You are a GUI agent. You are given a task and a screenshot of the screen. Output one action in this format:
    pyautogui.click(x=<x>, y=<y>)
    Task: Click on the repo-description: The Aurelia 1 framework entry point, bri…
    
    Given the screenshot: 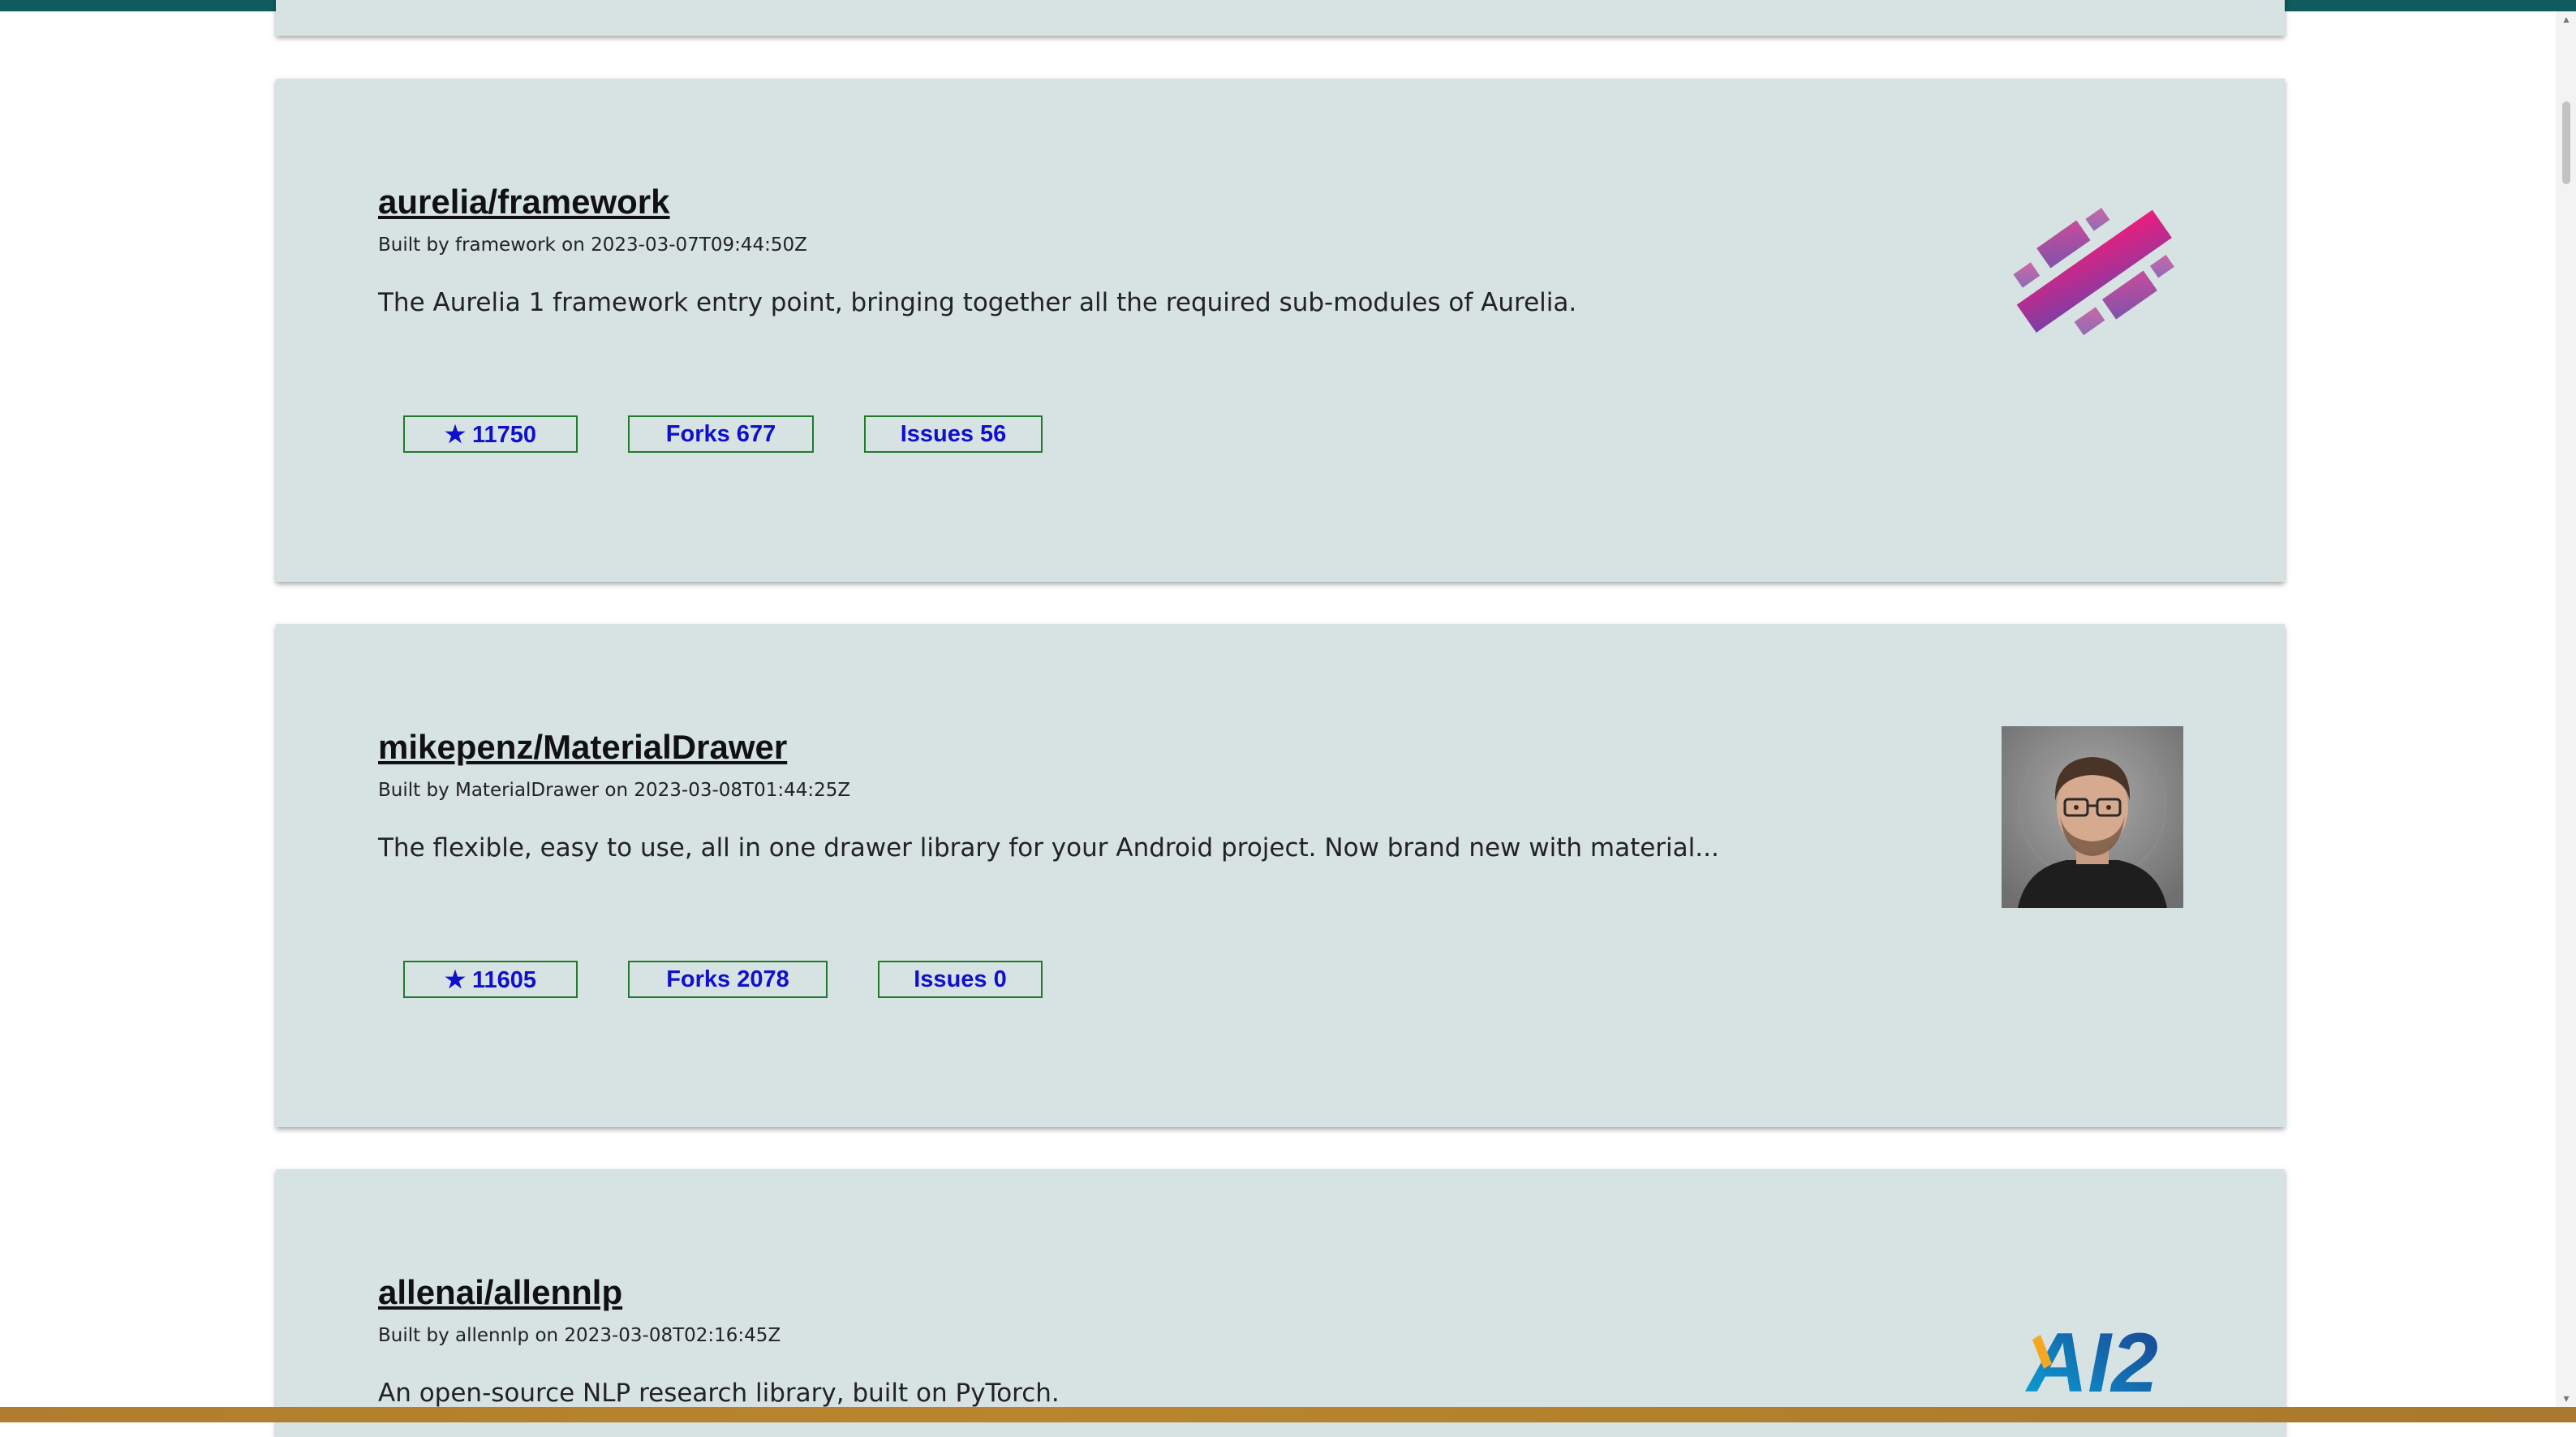 What is the action you would take?
    pyautogui.click(x=977, y=302)
    